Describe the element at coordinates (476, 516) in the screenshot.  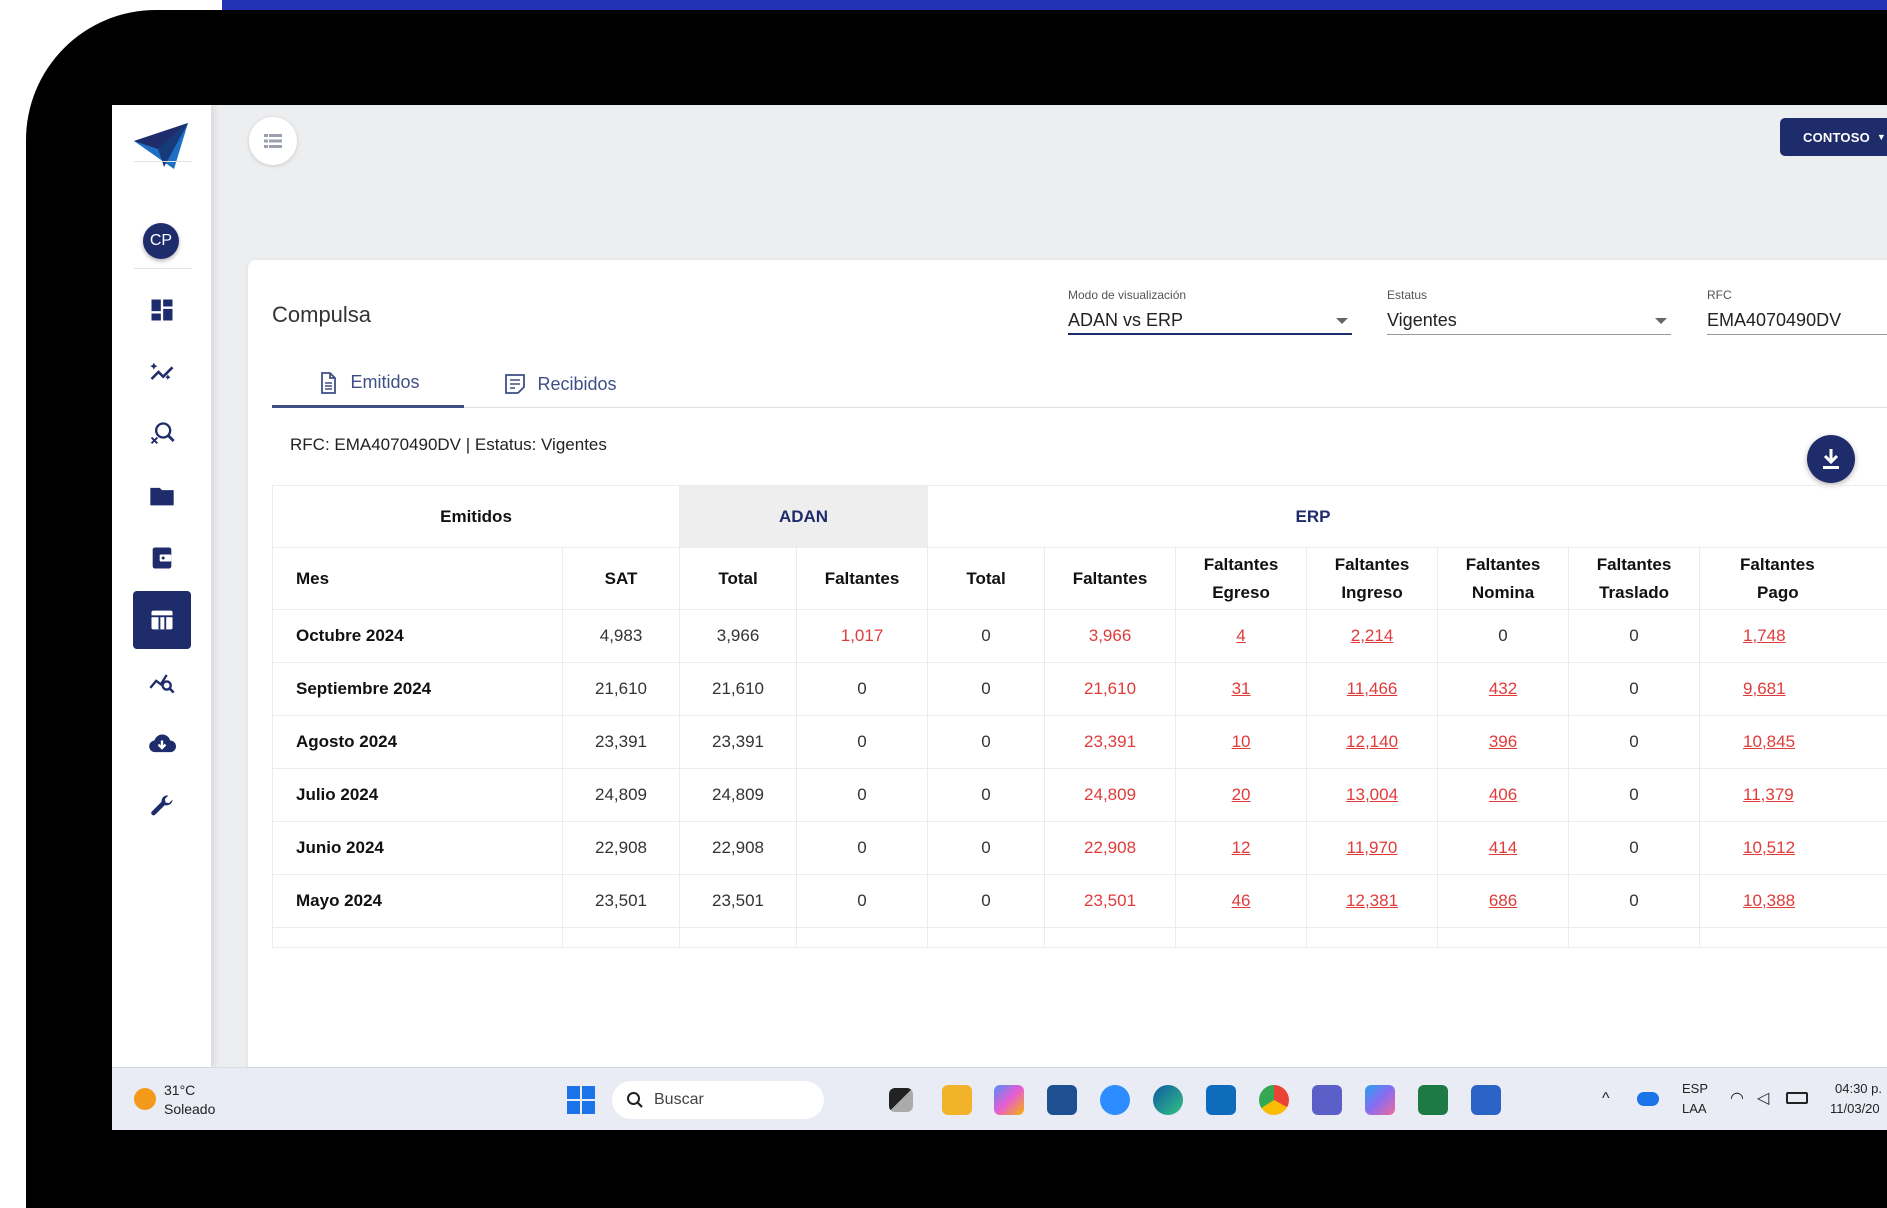
I see `group-emitidos: Emitidos` at that location.